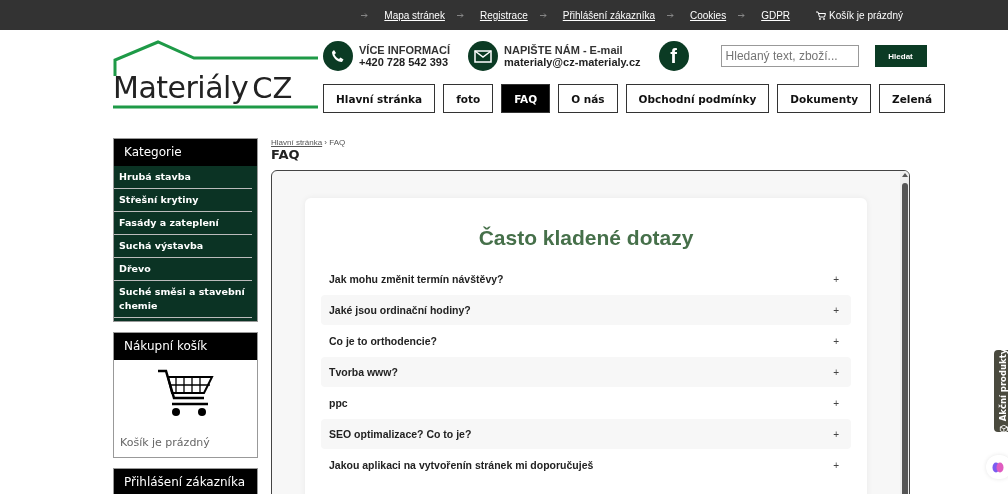 Image resolution: width=1008 pixels, height=494 pixels. I want to click on envelope-icon, so click(483, 56).